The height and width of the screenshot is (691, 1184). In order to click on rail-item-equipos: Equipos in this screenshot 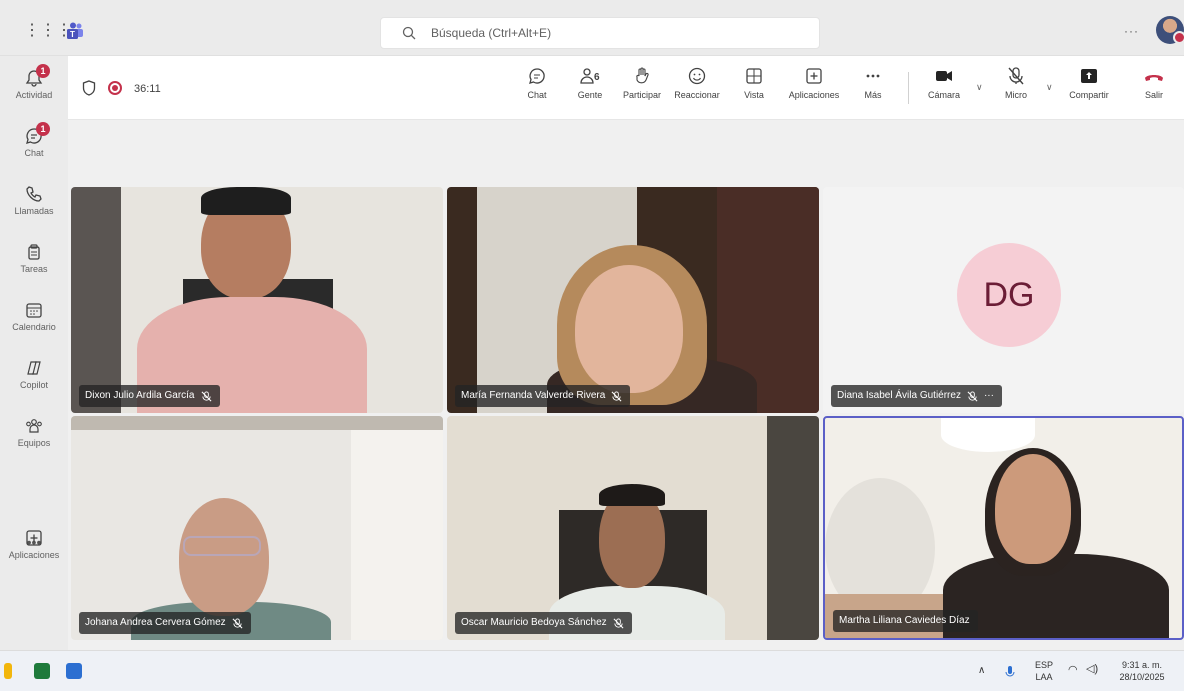, I will do `click(34, 438)`.